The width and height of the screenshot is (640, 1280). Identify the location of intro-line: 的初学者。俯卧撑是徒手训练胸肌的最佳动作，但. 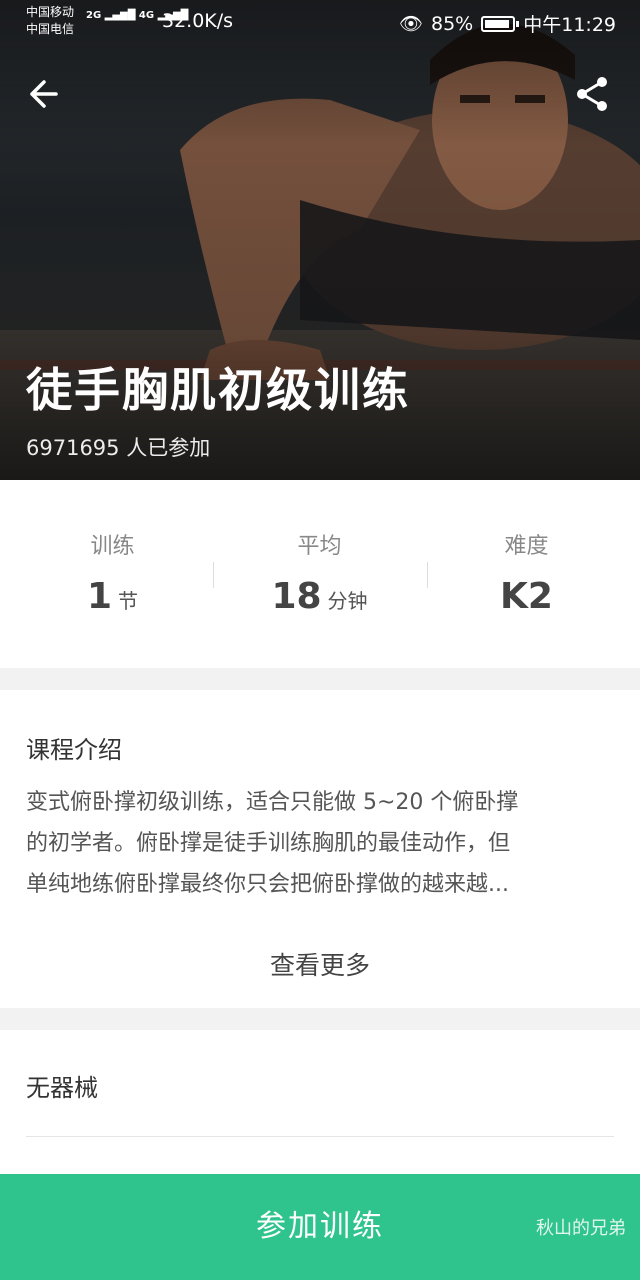
(268, 843).